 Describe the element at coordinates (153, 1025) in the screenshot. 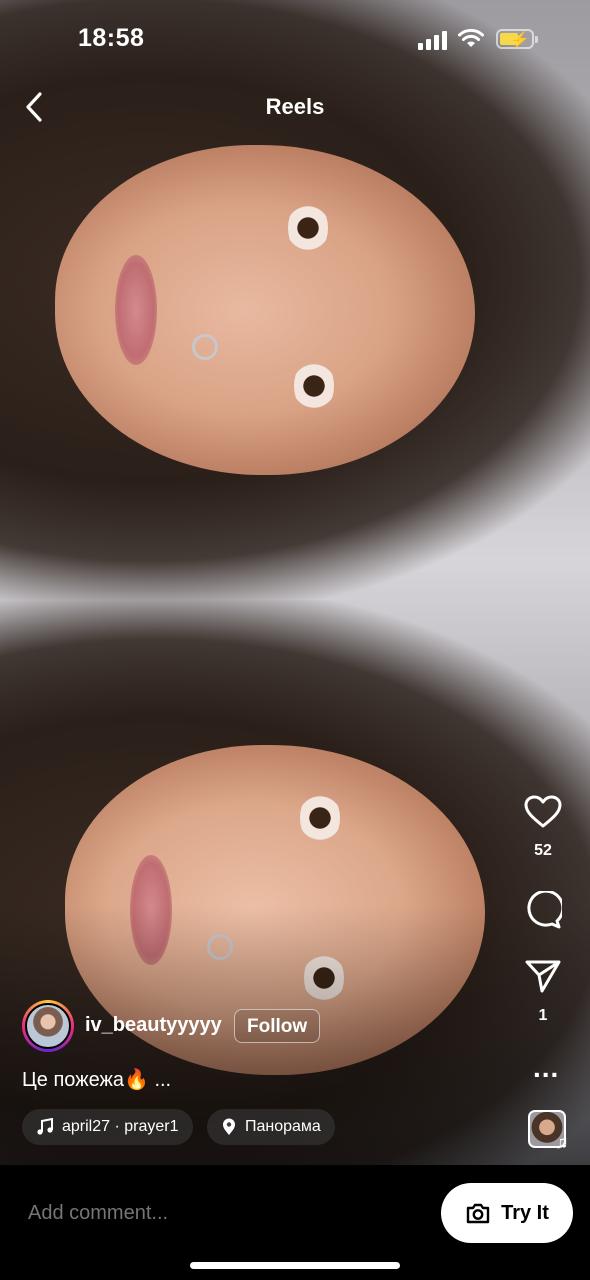

I see `author-username: iv_beautyyyyy` at that location.